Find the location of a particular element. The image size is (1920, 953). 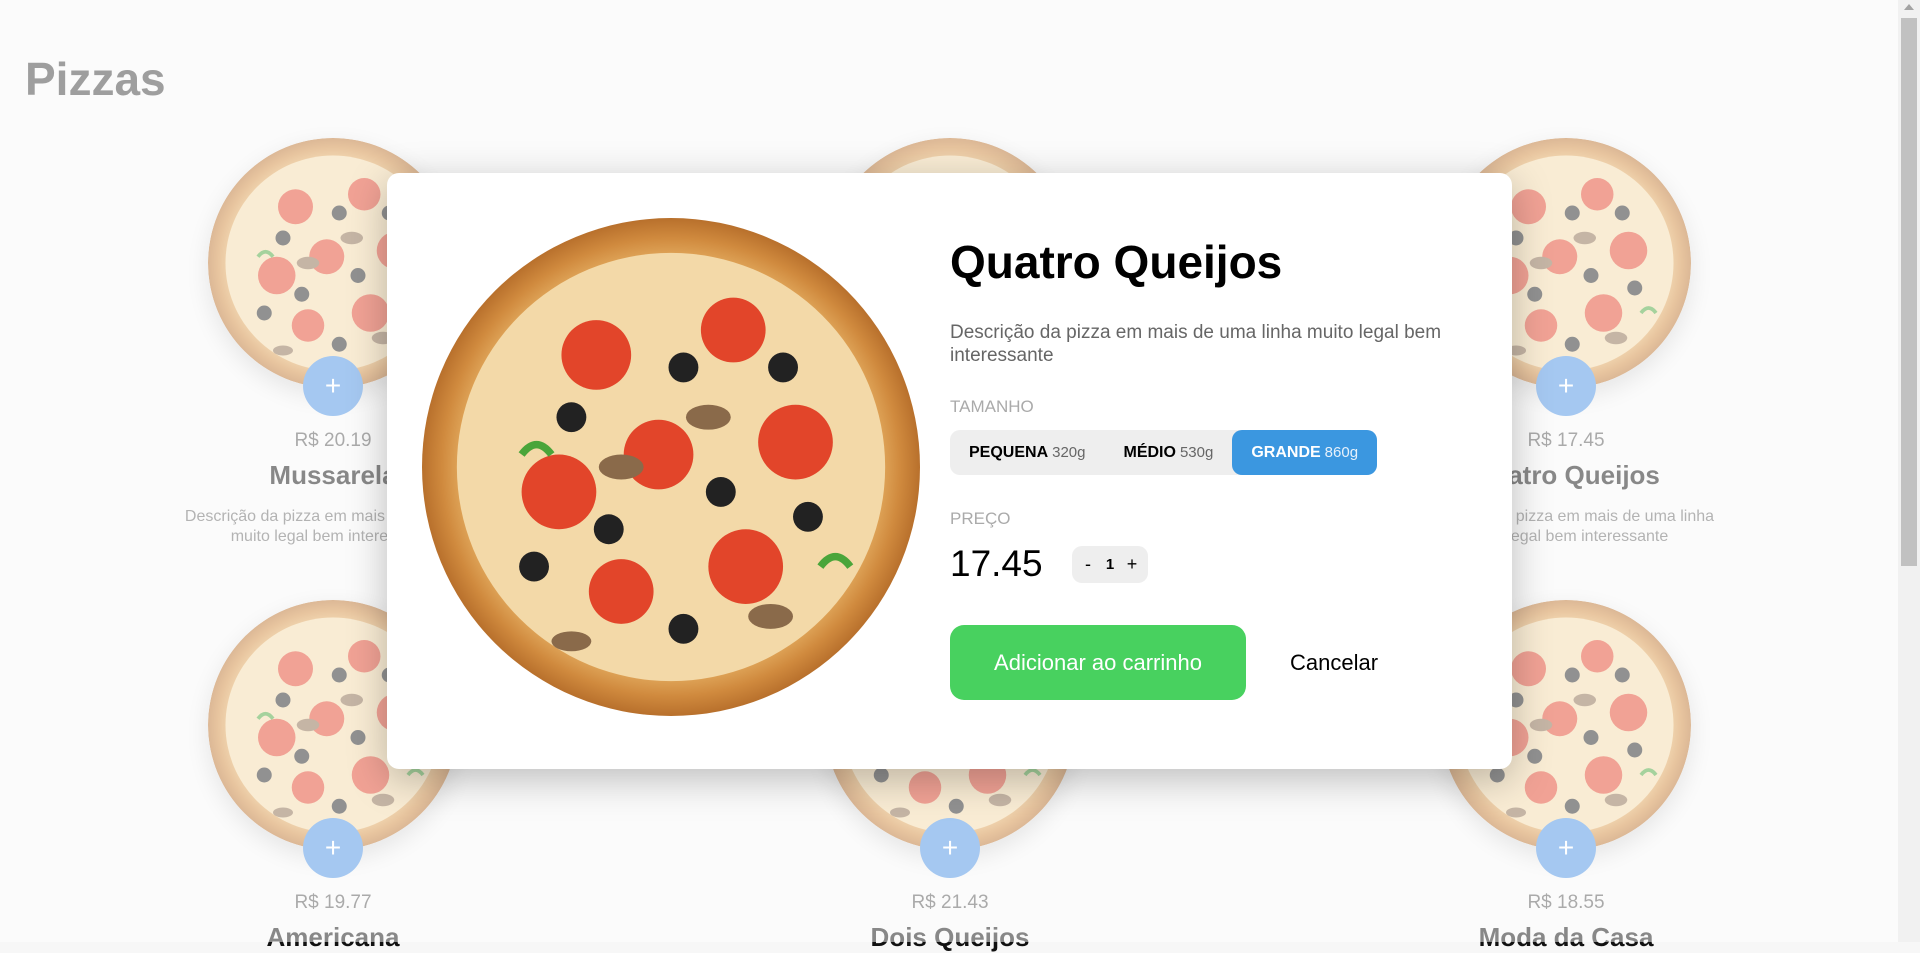

scrollbar-thumb is located at coordinates (1909, 292).